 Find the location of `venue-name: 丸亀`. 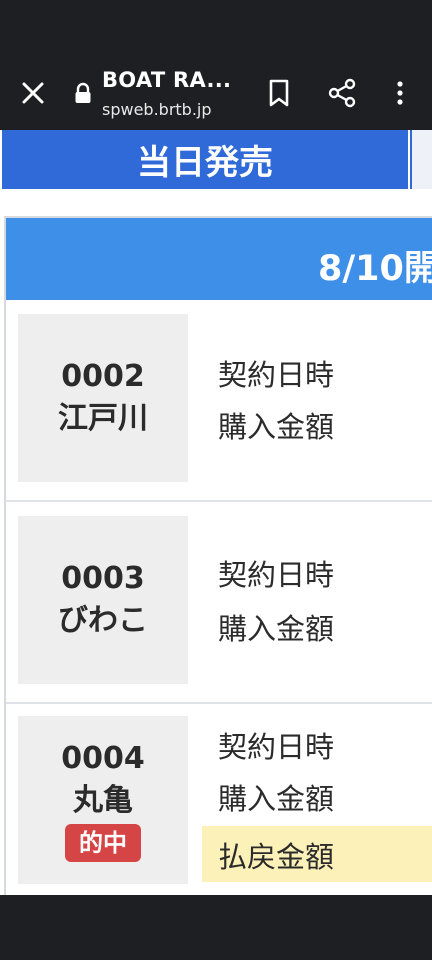

venue-name: 丸亀 is located at coordinates (103, 800).